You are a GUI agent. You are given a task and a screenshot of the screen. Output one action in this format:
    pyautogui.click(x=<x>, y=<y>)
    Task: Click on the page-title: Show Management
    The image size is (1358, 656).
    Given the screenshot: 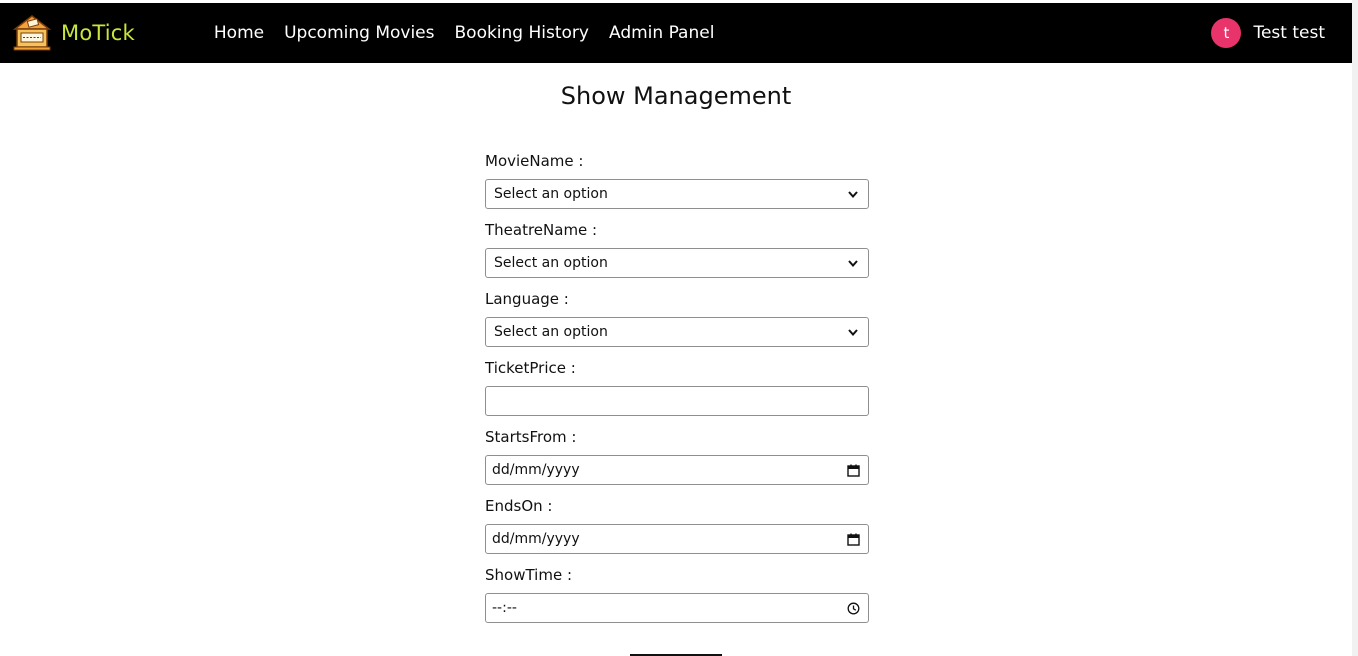 What is the action you would take?
    pyautogui.click(x=676, y=96)
    